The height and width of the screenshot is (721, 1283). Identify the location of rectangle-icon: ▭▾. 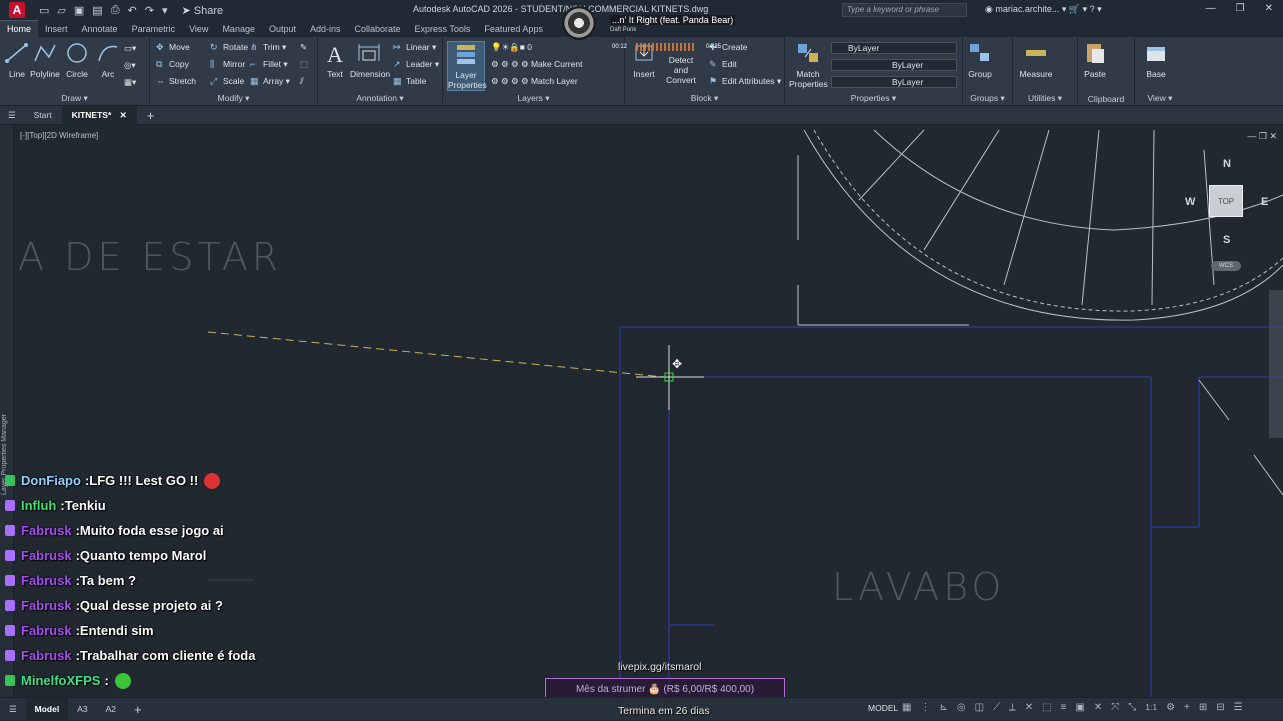
(130, 48).